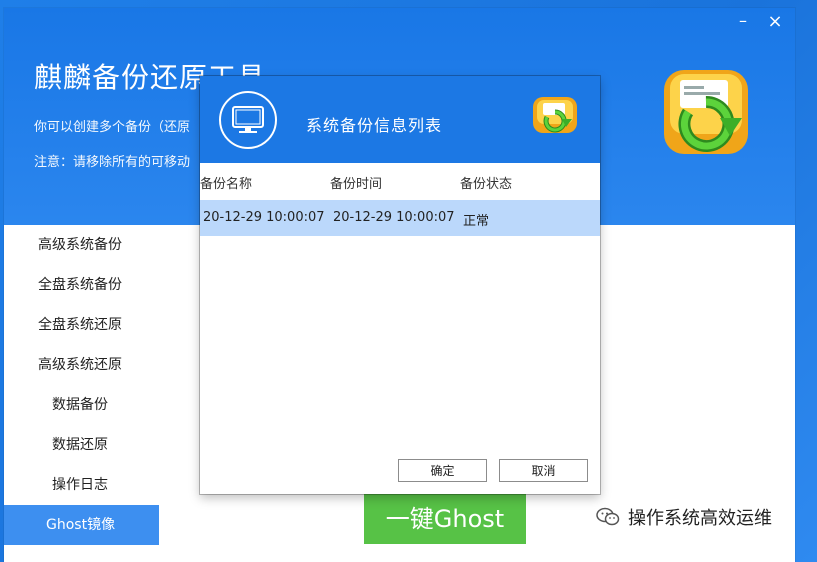 This screenshot has width=817, height=562. I want to click on cell-backup-name: 20-12-29 10:00:07, so click(264, 217).